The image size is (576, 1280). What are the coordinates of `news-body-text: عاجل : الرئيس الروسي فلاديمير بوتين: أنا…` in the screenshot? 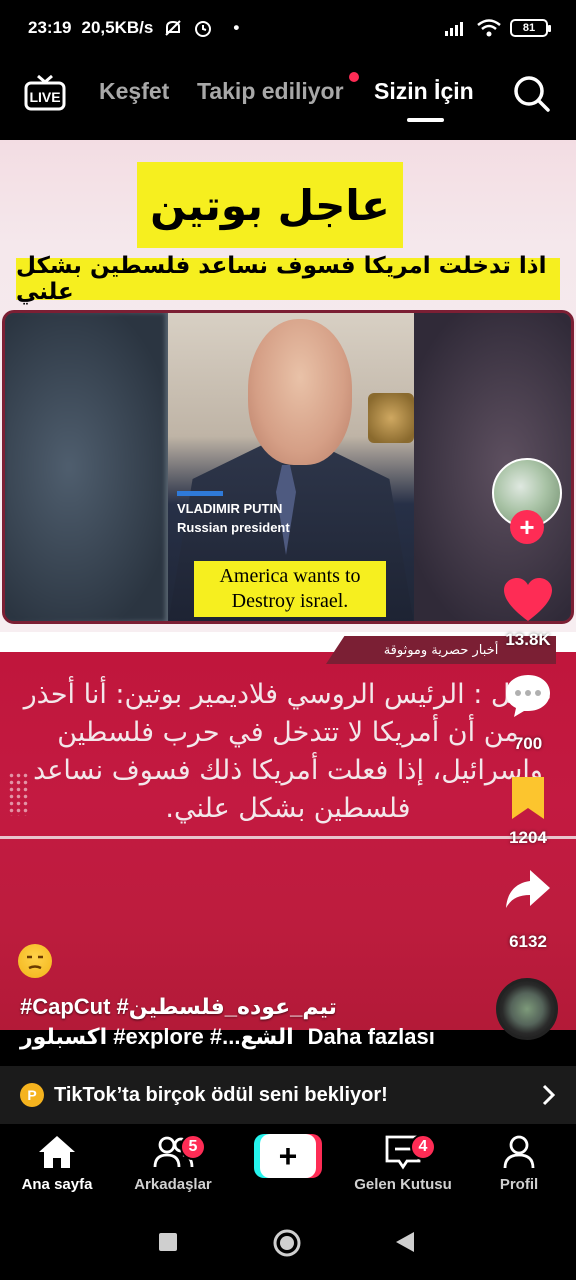 It's located at (288, 751).